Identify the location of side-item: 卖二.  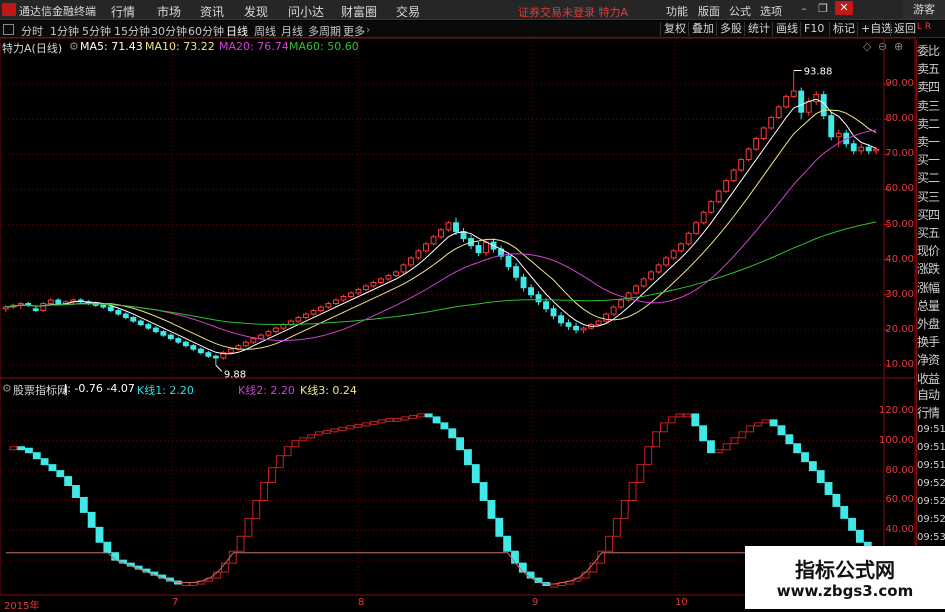
(931, 124).